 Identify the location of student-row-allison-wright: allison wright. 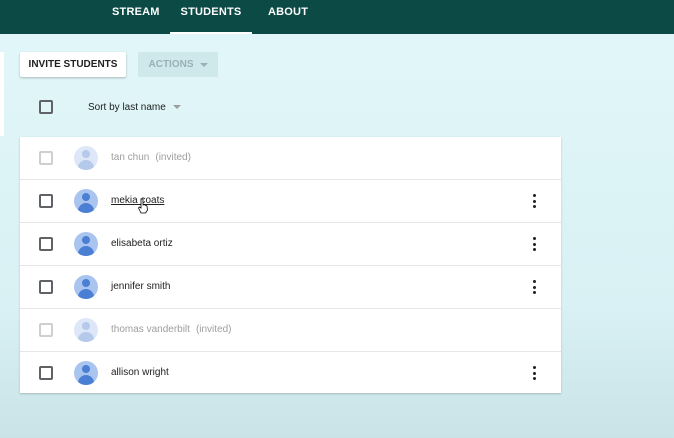
(290, 373).